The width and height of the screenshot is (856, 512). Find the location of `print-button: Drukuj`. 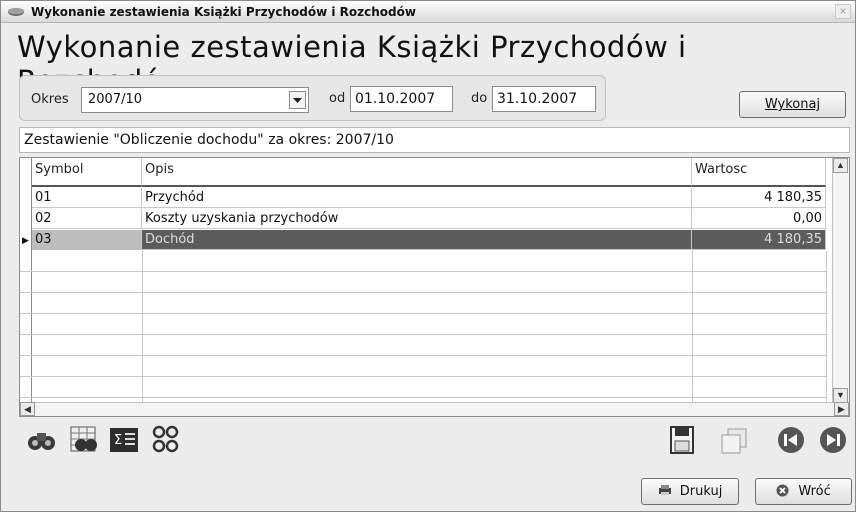

print-button: Drukuj is located at coordinates (690, 491).